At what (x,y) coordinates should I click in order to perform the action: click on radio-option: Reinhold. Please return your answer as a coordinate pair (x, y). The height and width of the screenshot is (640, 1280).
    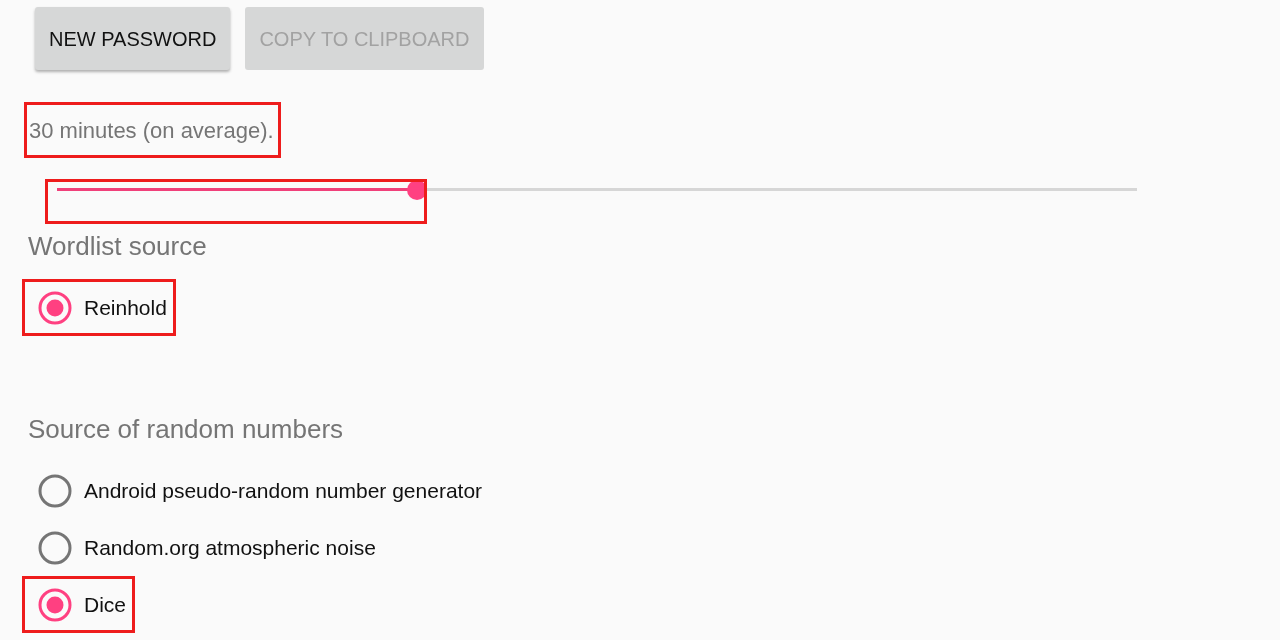
    Looking at the image, I should click on (102, 307).